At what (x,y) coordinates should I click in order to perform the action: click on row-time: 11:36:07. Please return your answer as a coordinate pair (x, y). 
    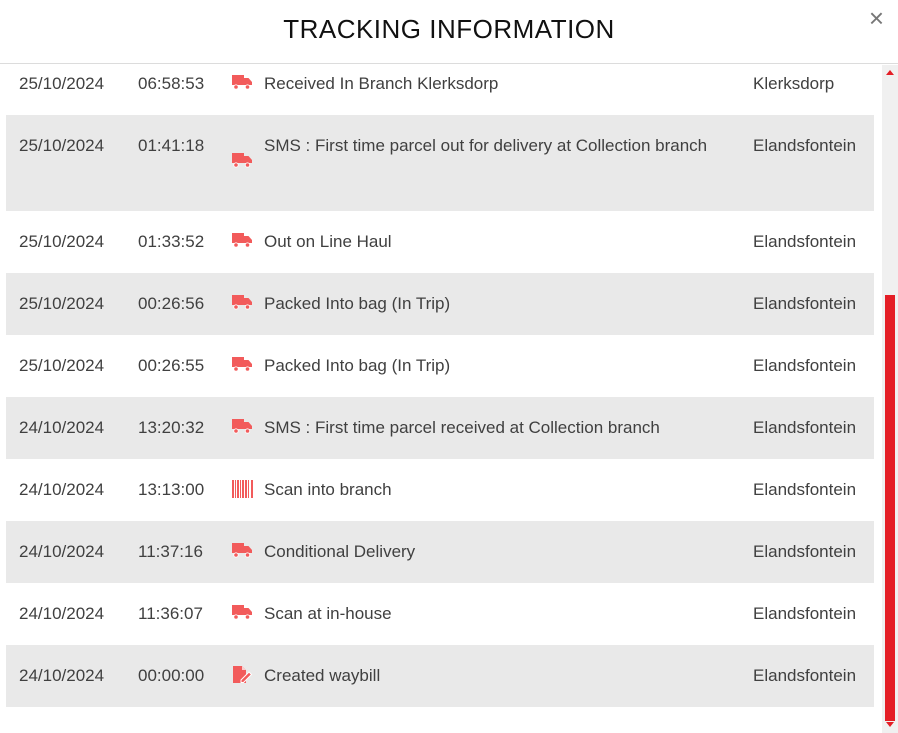
    Looking at the image, I should click on (170, 613).